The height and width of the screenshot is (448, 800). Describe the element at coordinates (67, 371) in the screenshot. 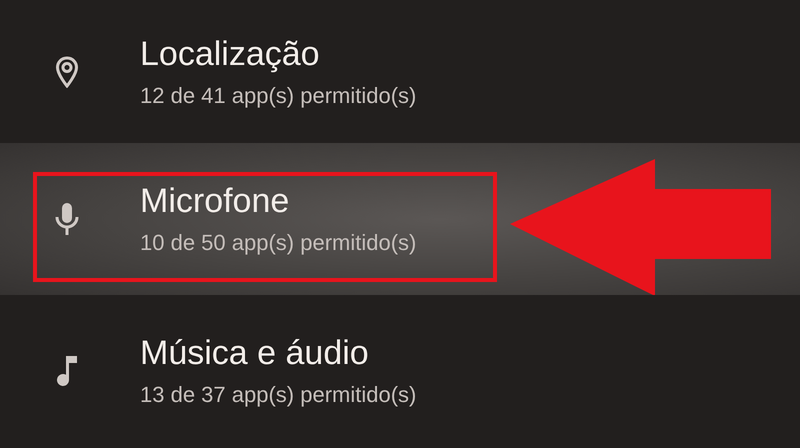

I see `music-note-icon` at that location.